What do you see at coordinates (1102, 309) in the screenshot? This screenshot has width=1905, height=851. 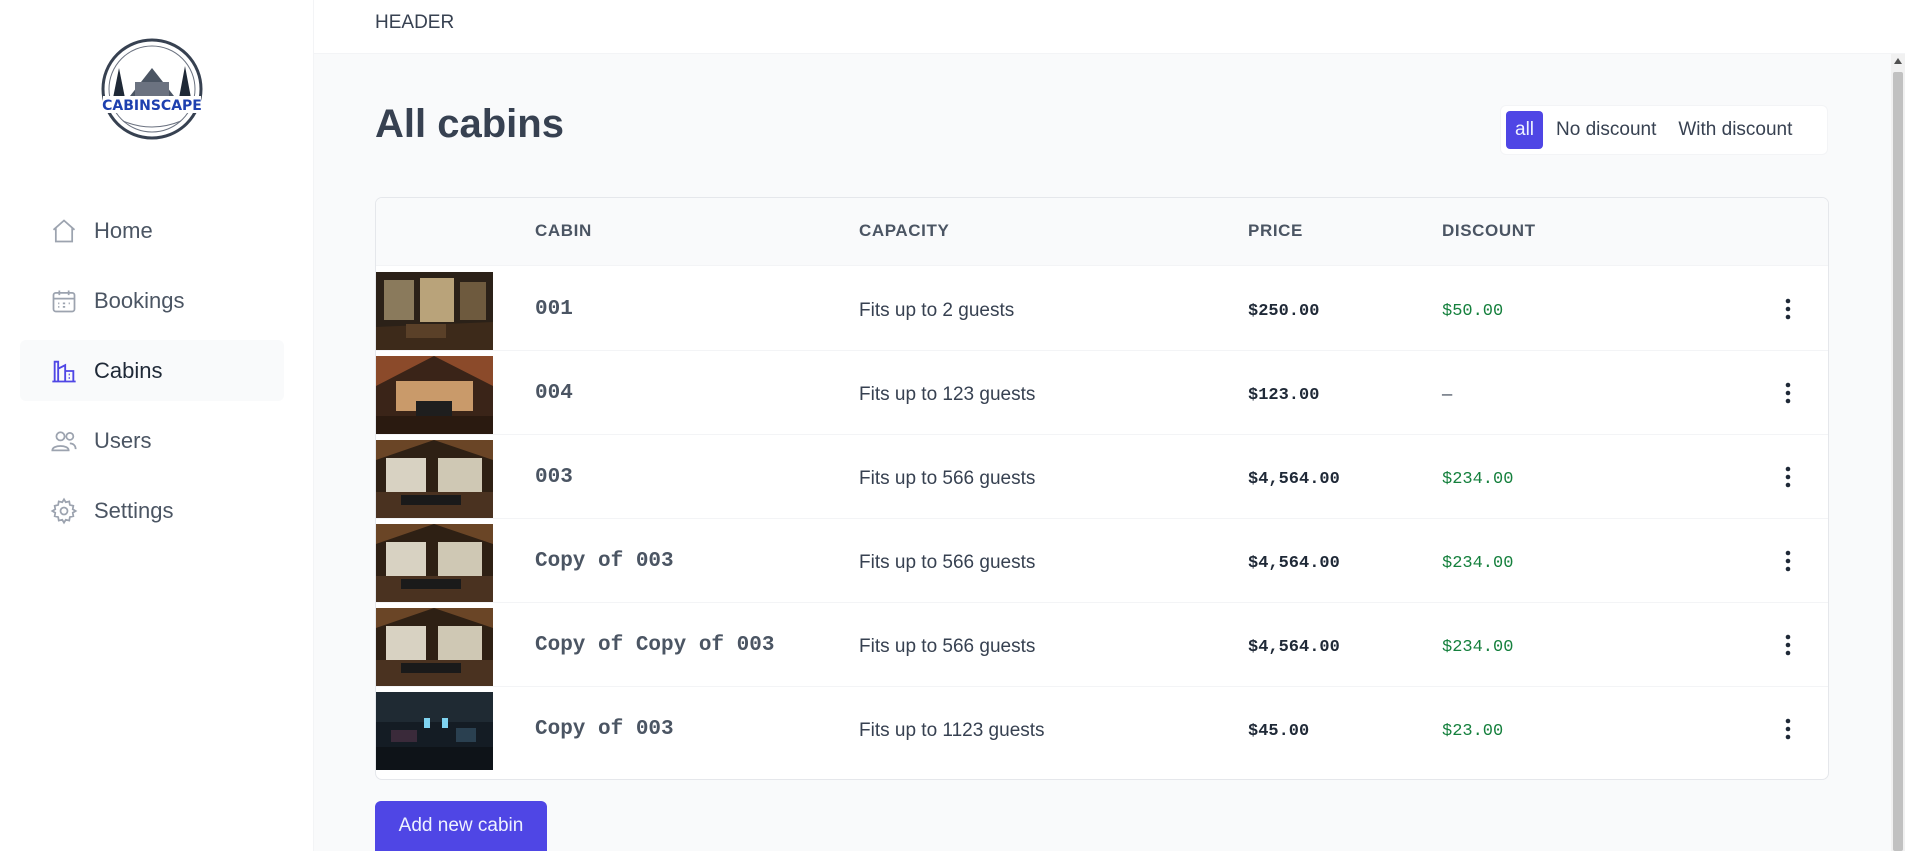 I see `table-row: 001 Fits up to 2 guests $250.00 $50.00` at bounding box center [1102, 309].